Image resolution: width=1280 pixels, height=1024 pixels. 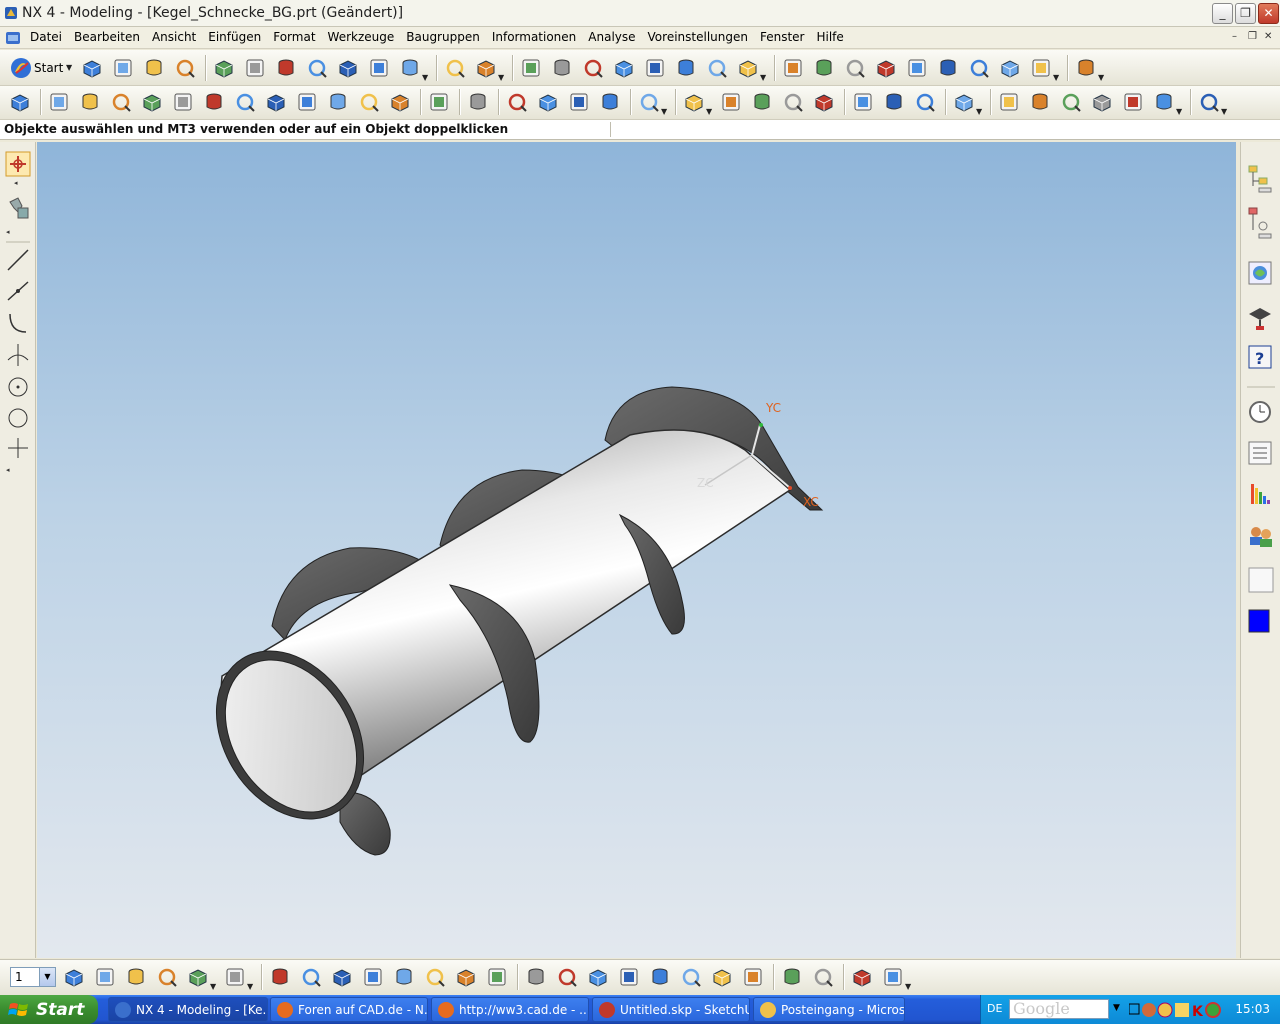 I want to click on wave-icon, so click(x=792, y=977).